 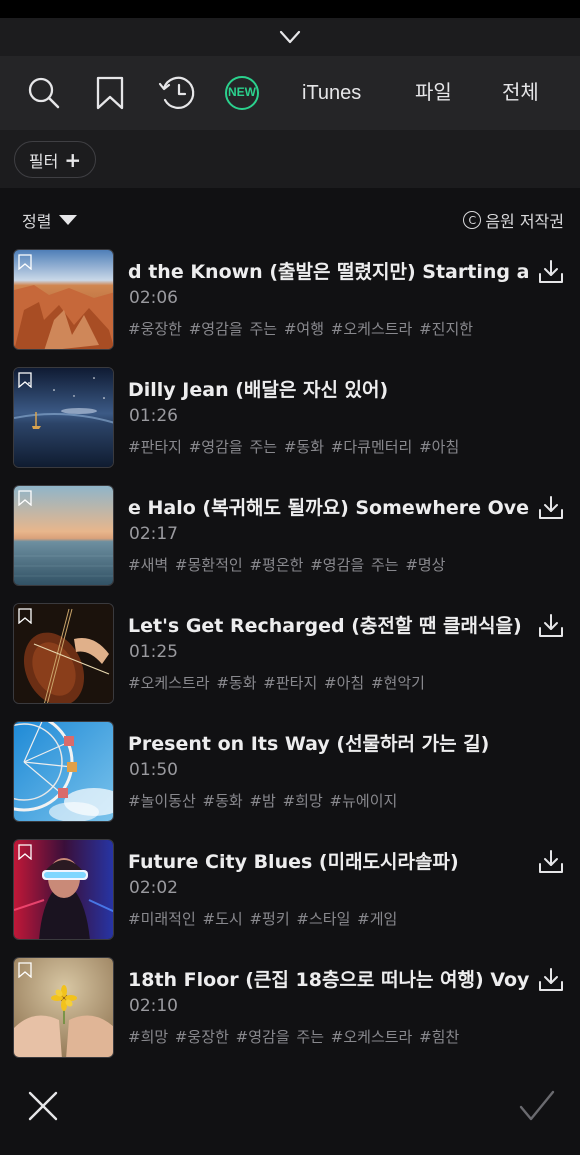 I want to click on sort-bar: 정렬 C 음원 저작권, so click(x=290, y=217).